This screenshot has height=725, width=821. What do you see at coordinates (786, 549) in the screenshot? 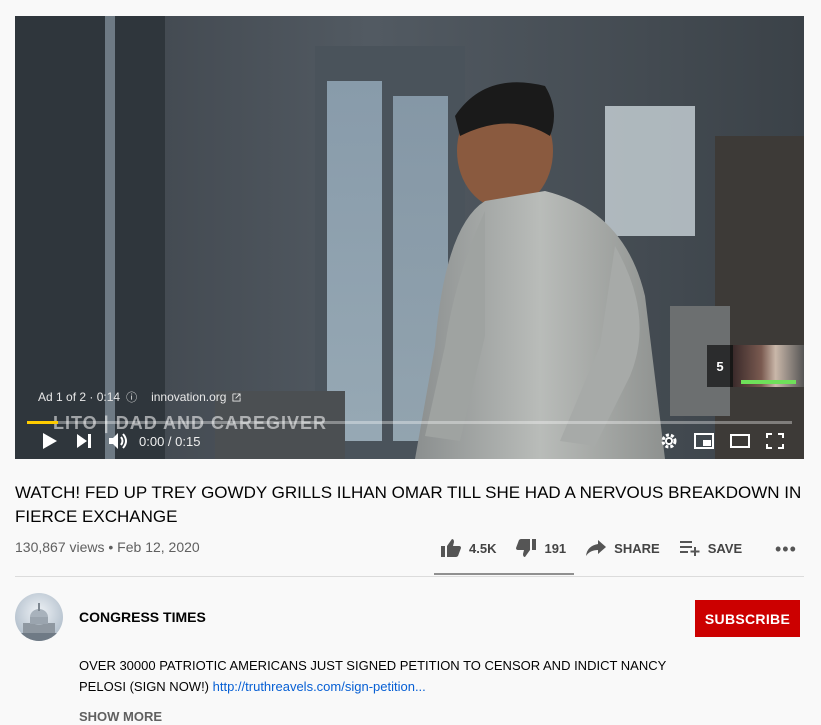
I see `more-actions-icon: •••` at bounding box center [786, 549].